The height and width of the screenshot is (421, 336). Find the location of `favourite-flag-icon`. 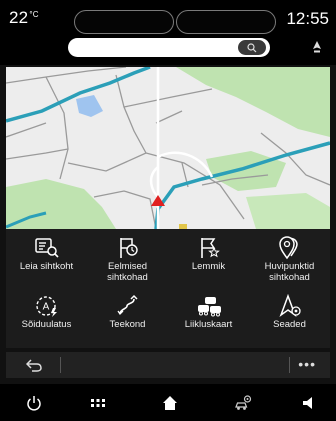

favourite-flag-icon is located at coordinates (210, 248).